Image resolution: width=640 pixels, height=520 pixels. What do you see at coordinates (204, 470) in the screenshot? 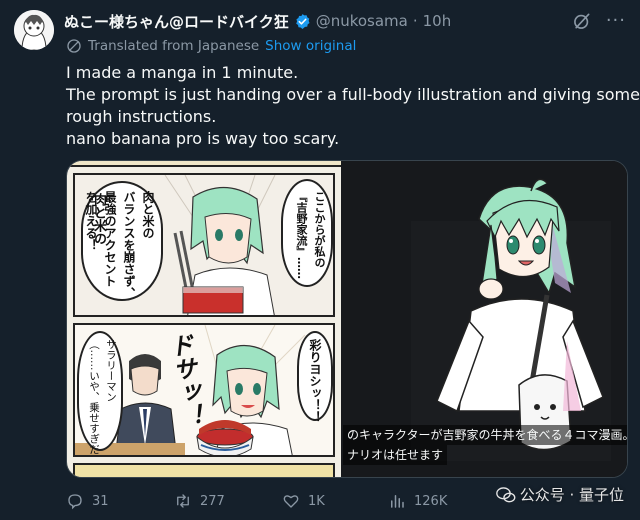
I see `manga-panel-bottom-strip` at bounding box center [204, 470].